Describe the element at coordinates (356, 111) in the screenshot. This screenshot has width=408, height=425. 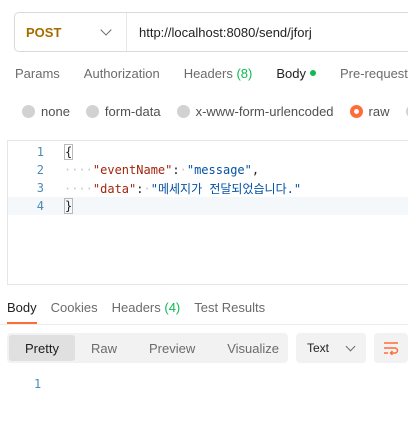
I see `radio-selected-icon` at that location.